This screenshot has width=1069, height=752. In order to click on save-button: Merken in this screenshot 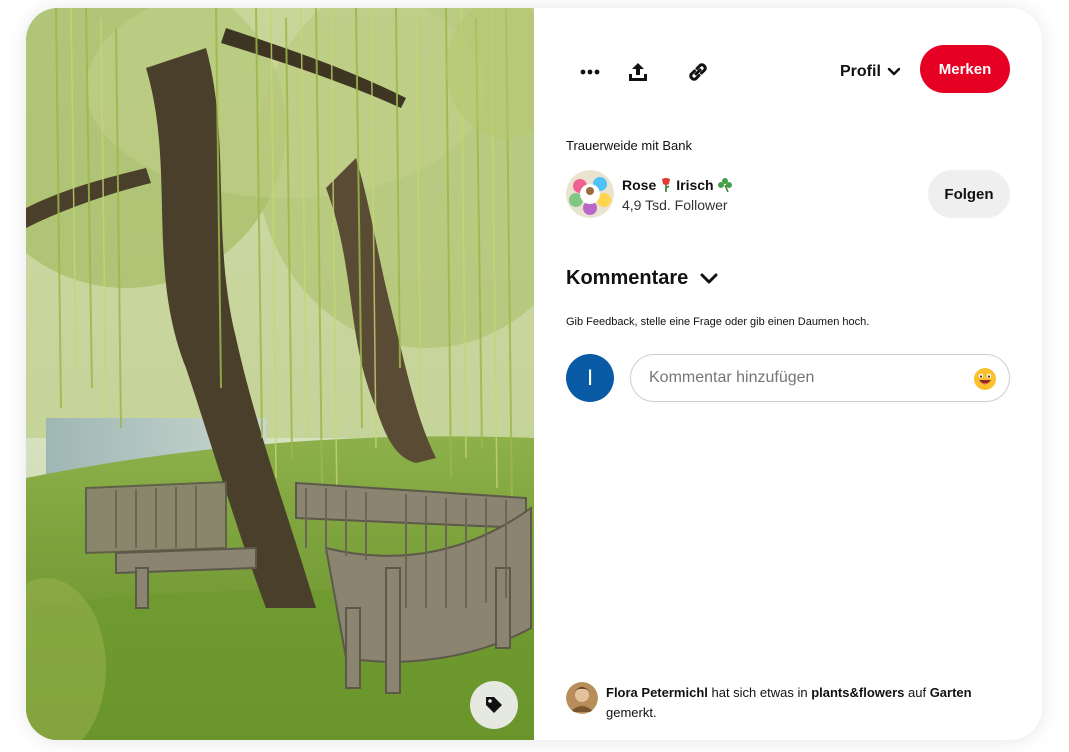, I will do `click(965, 69)`.